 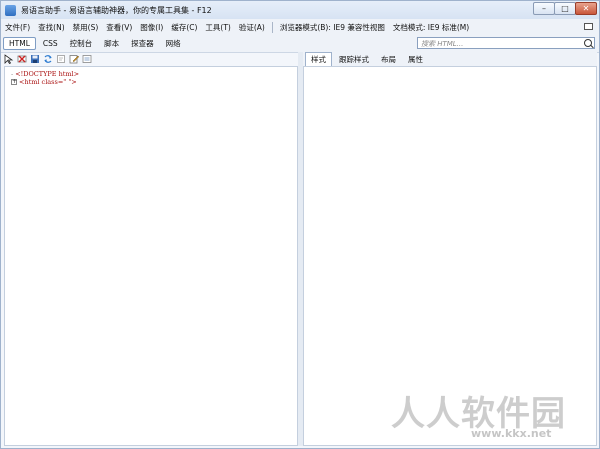 I want to click on menu-disable: 禁用(S), so click(x=86, y=27).